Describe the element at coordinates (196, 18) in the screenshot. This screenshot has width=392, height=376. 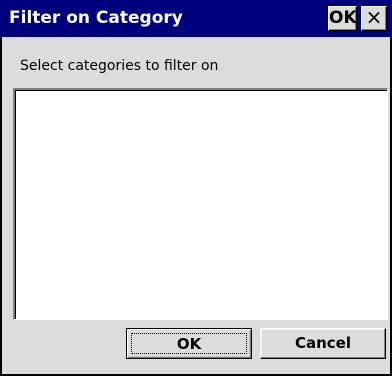
I see `title-bar: Filter on Category OK ×` at that location.